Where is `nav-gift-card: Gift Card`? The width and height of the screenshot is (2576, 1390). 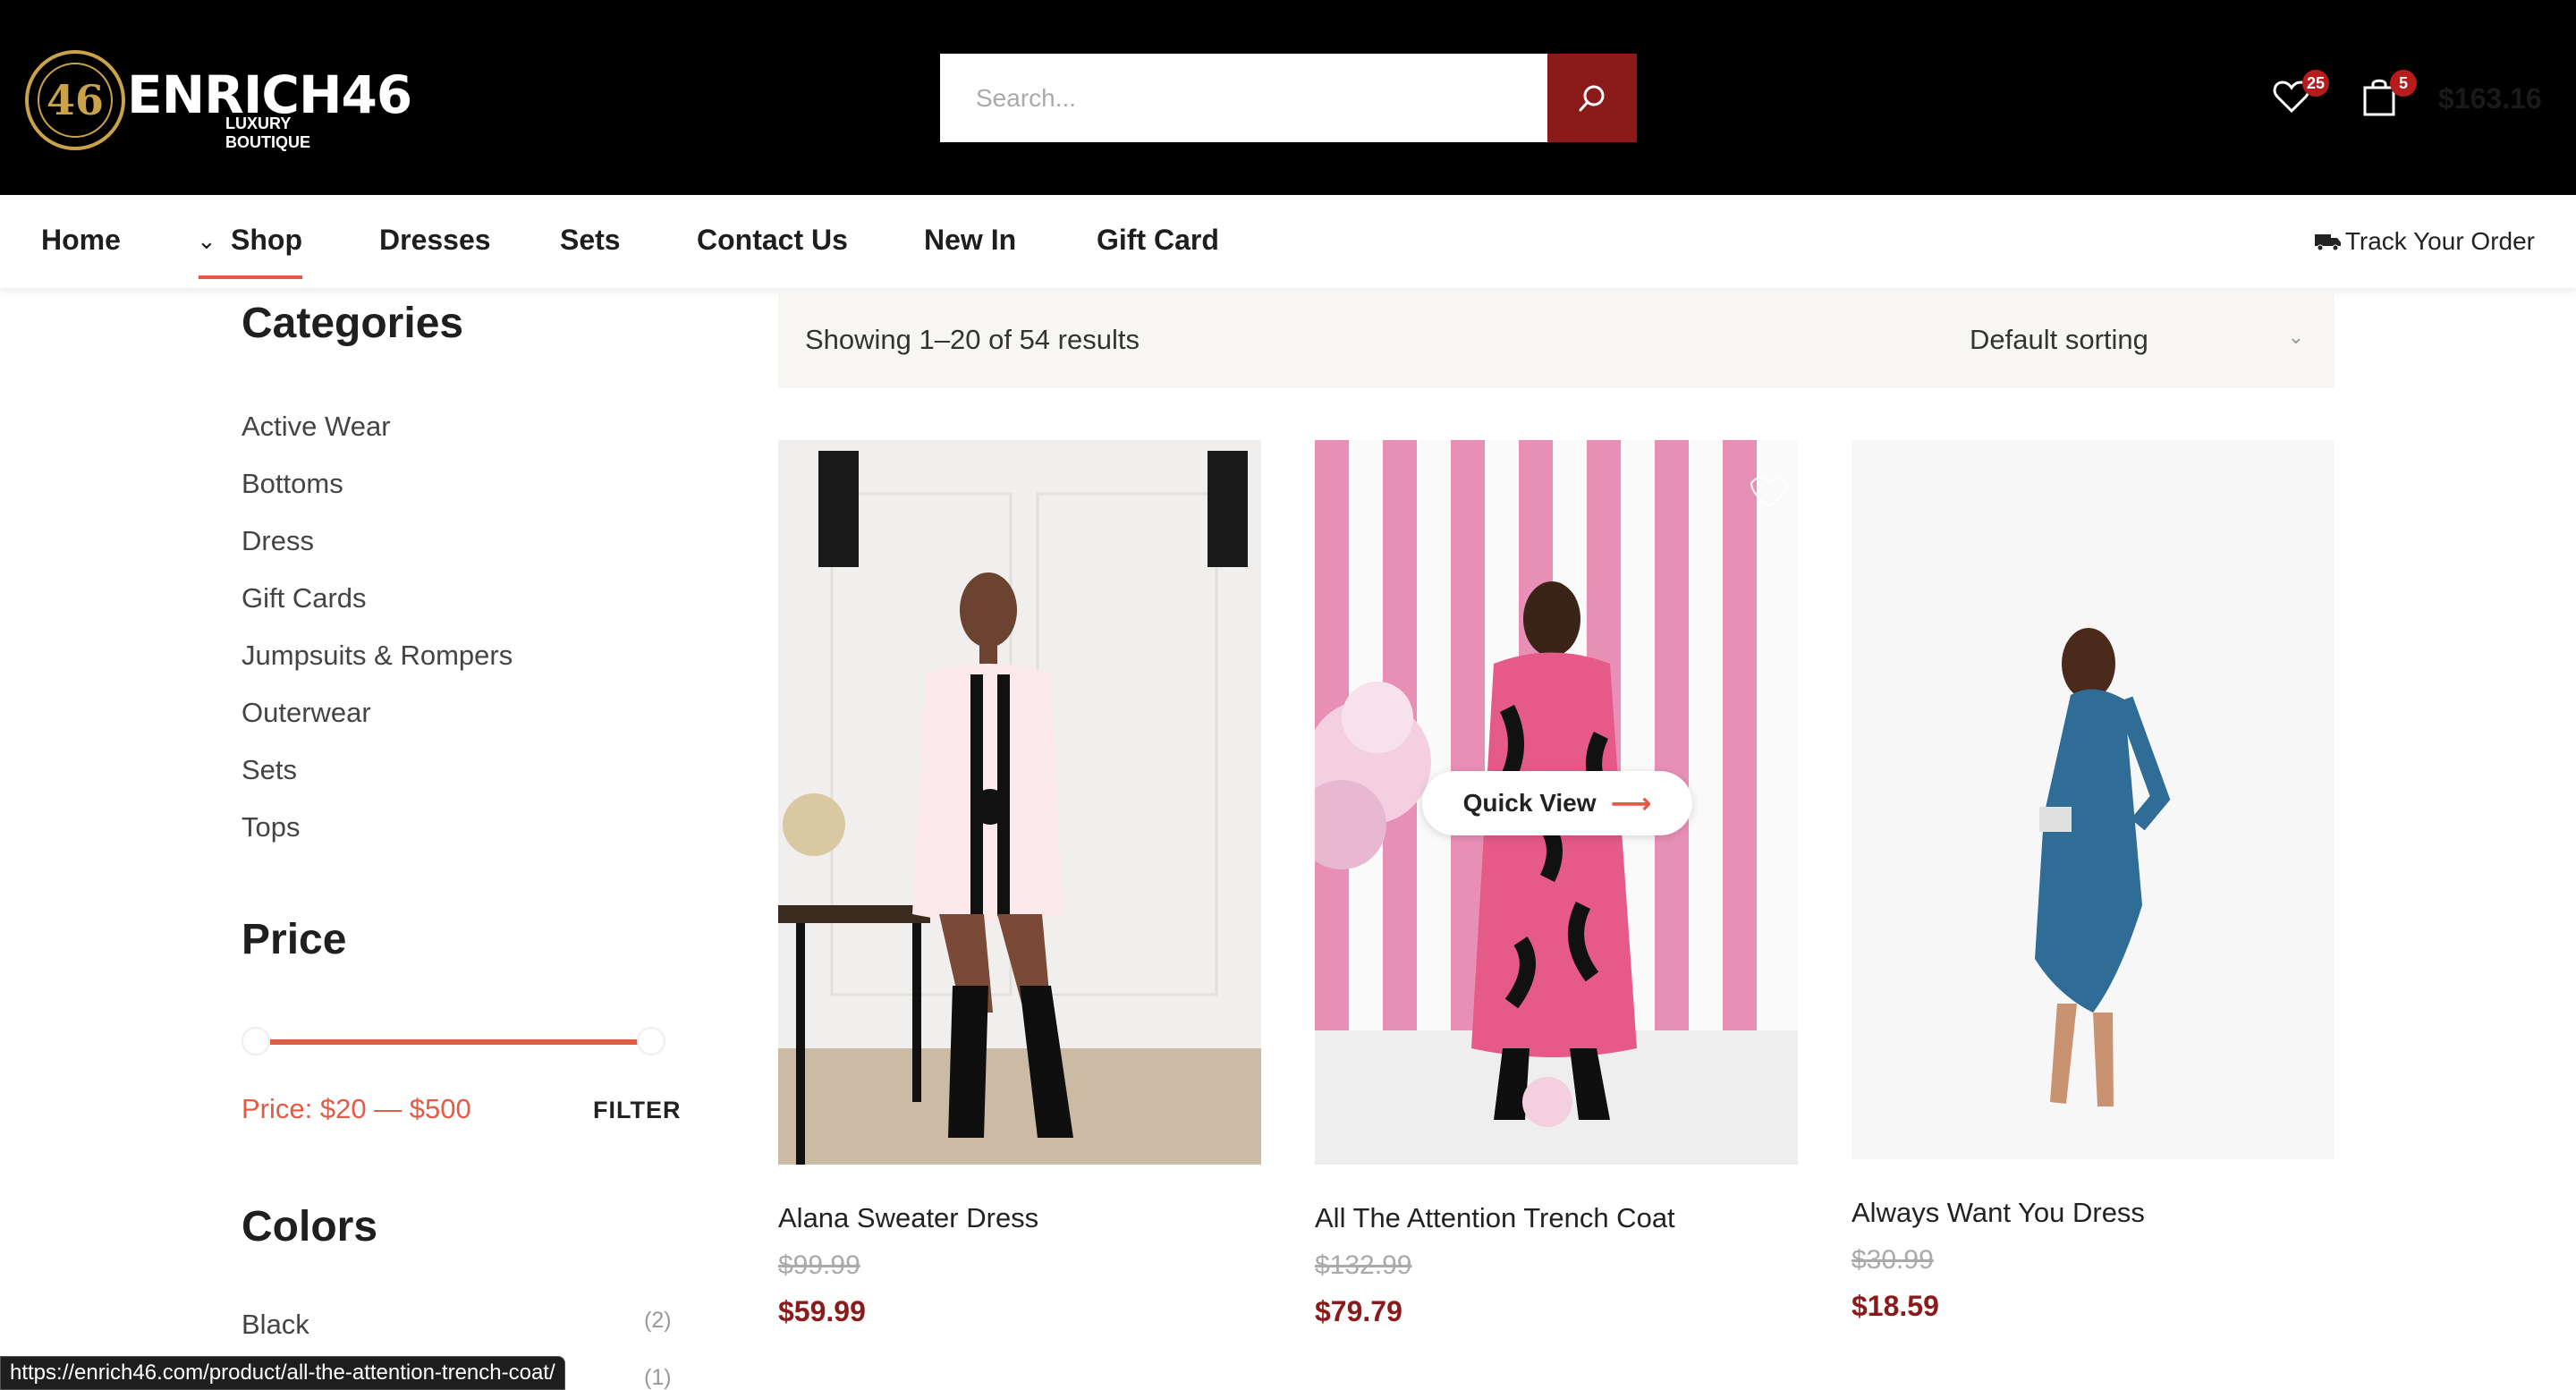
nav-gift-card: Gift Card is located at coordinates (1158, 240).